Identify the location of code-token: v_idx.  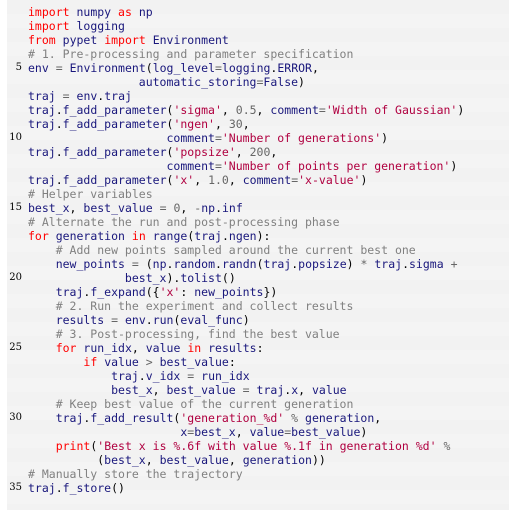
(163, 376).